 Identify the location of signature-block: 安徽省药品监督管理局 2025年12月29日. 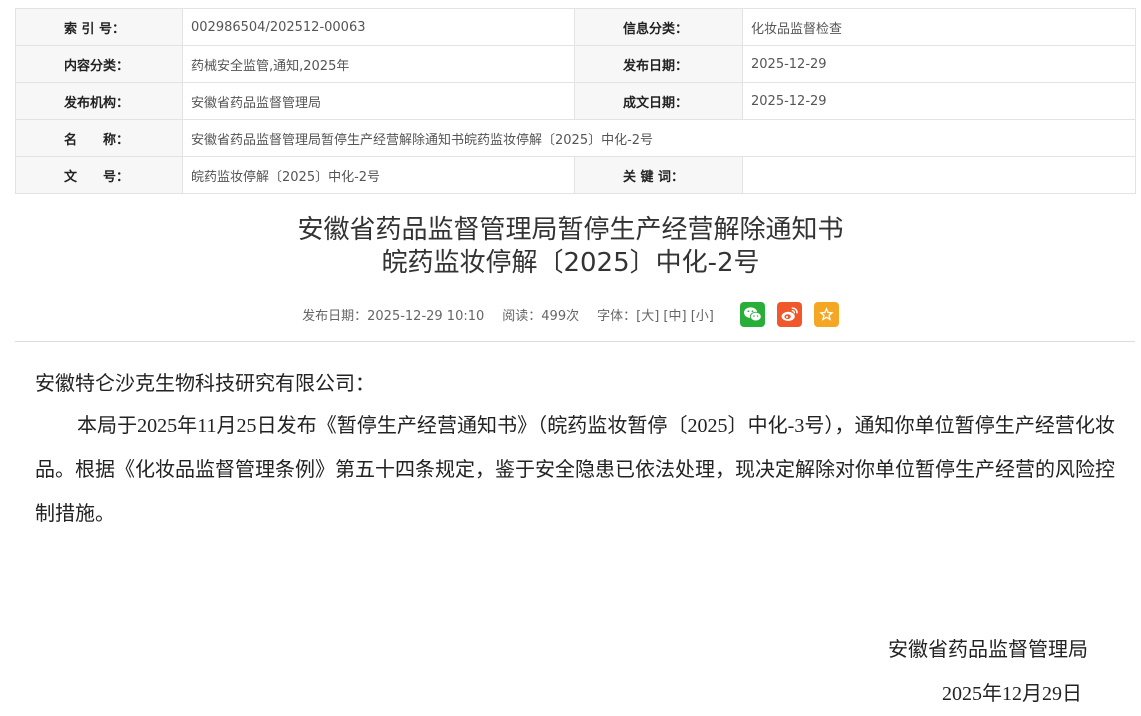
(988, 672).